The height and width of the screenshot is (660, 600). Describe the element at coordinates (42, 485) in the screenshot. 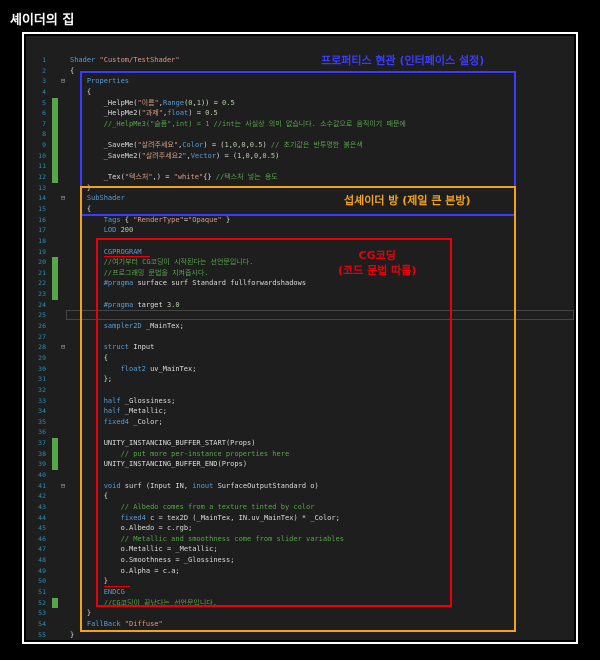

I see `line-number: 41` at that location.